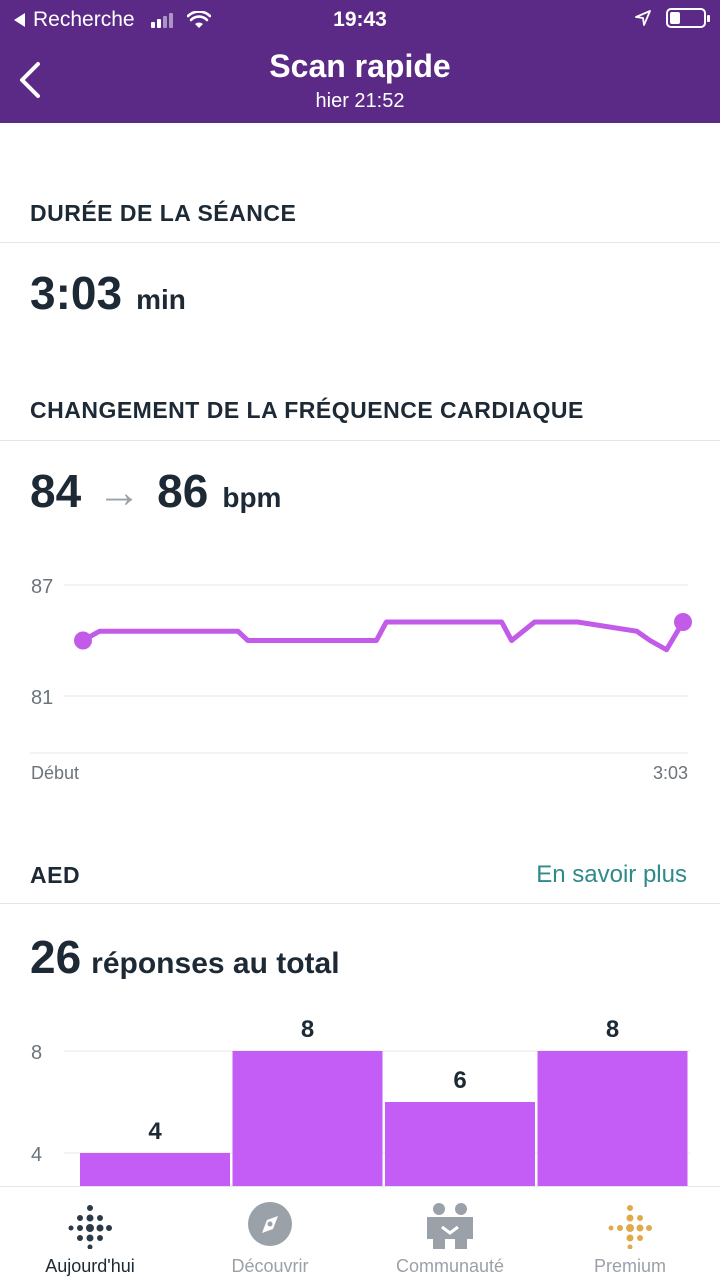 Image resolution: width=720 pixels, height=1280 pixels. I want to click on tab-label: Aujourd'hui, so click(90, 1266).